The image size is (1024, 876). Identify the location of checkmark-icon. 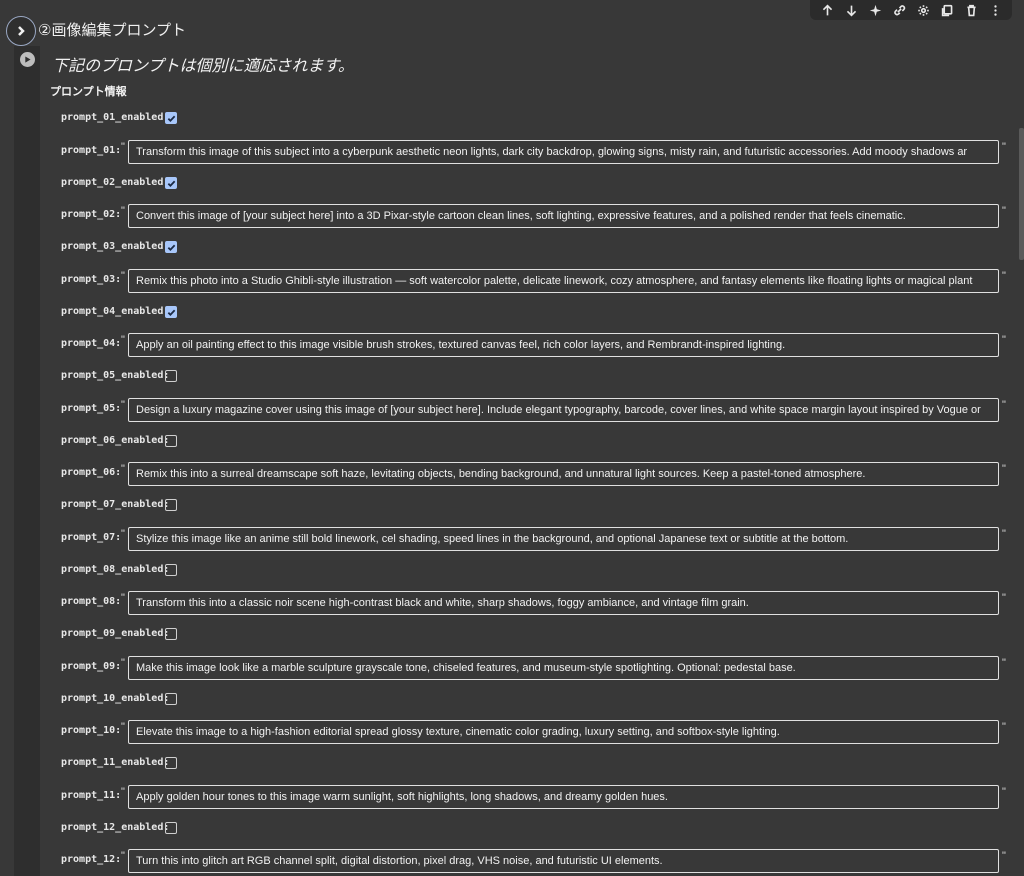
(171, 248).